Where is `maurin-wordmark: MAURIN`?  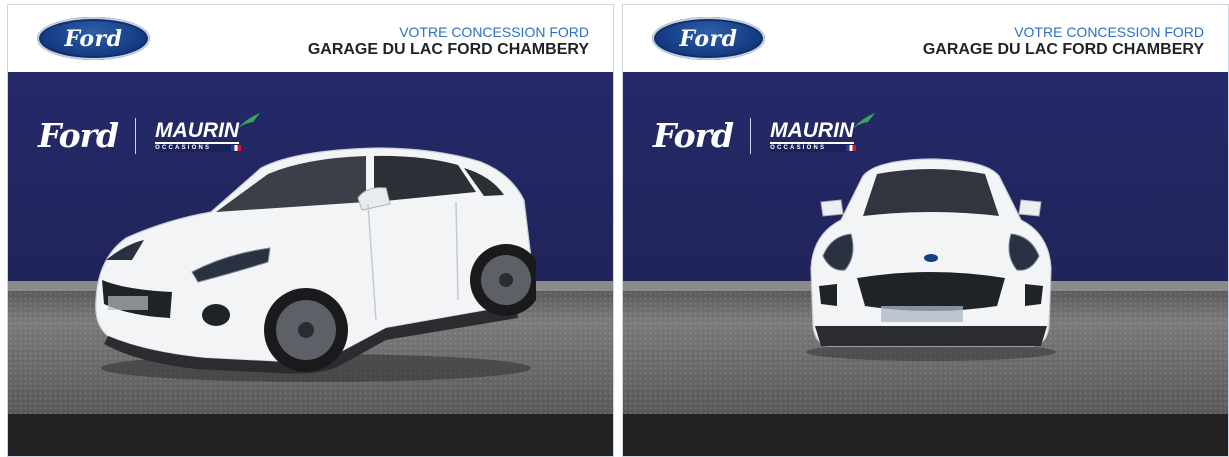 maurin-wordmark: MAURIN is located at coordinates (812, 131).